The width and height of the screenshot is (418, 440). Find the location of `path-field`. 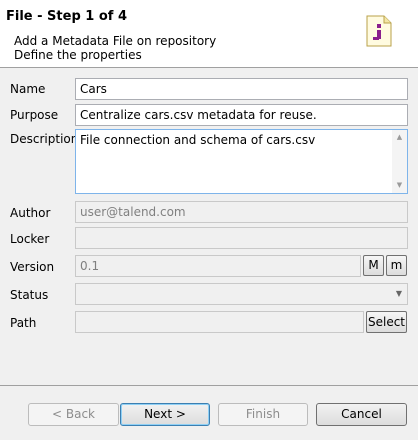

path-field is located at coordinates (219, 322).